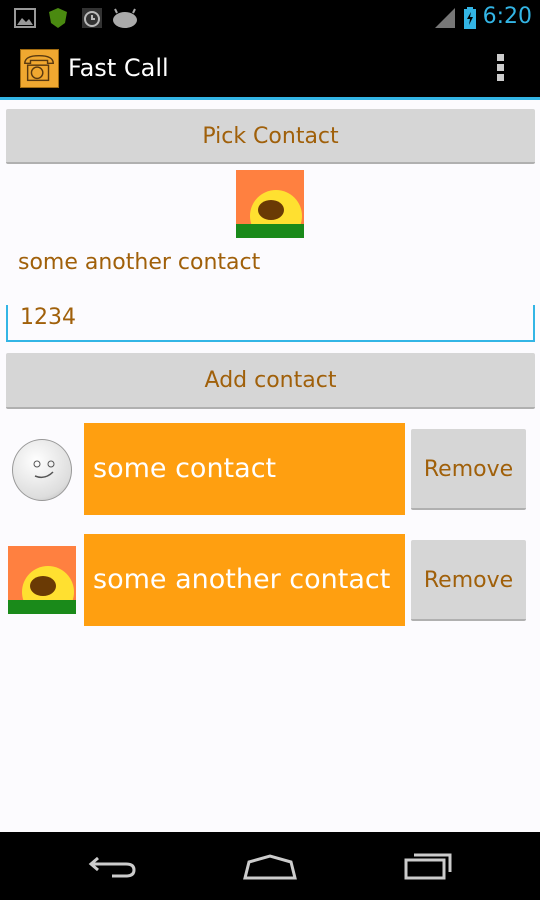 This screenshot has width=540, height=900. I want to click on pick-contact-button: Pick Contact, so click(270, 136).